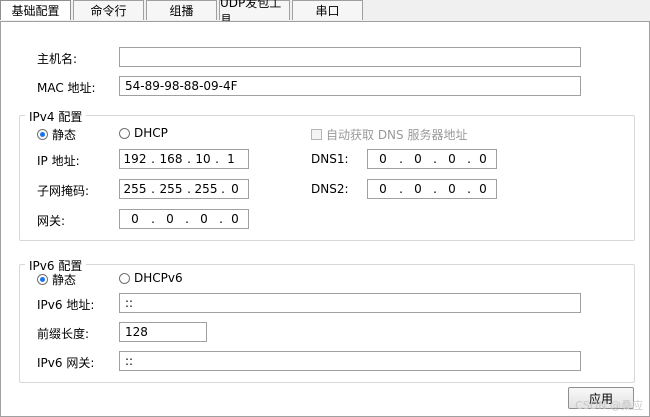  Describe the element at coordinates (64, 280) in the screenshot. I see `ipv6-static-label: 静态` at that location.